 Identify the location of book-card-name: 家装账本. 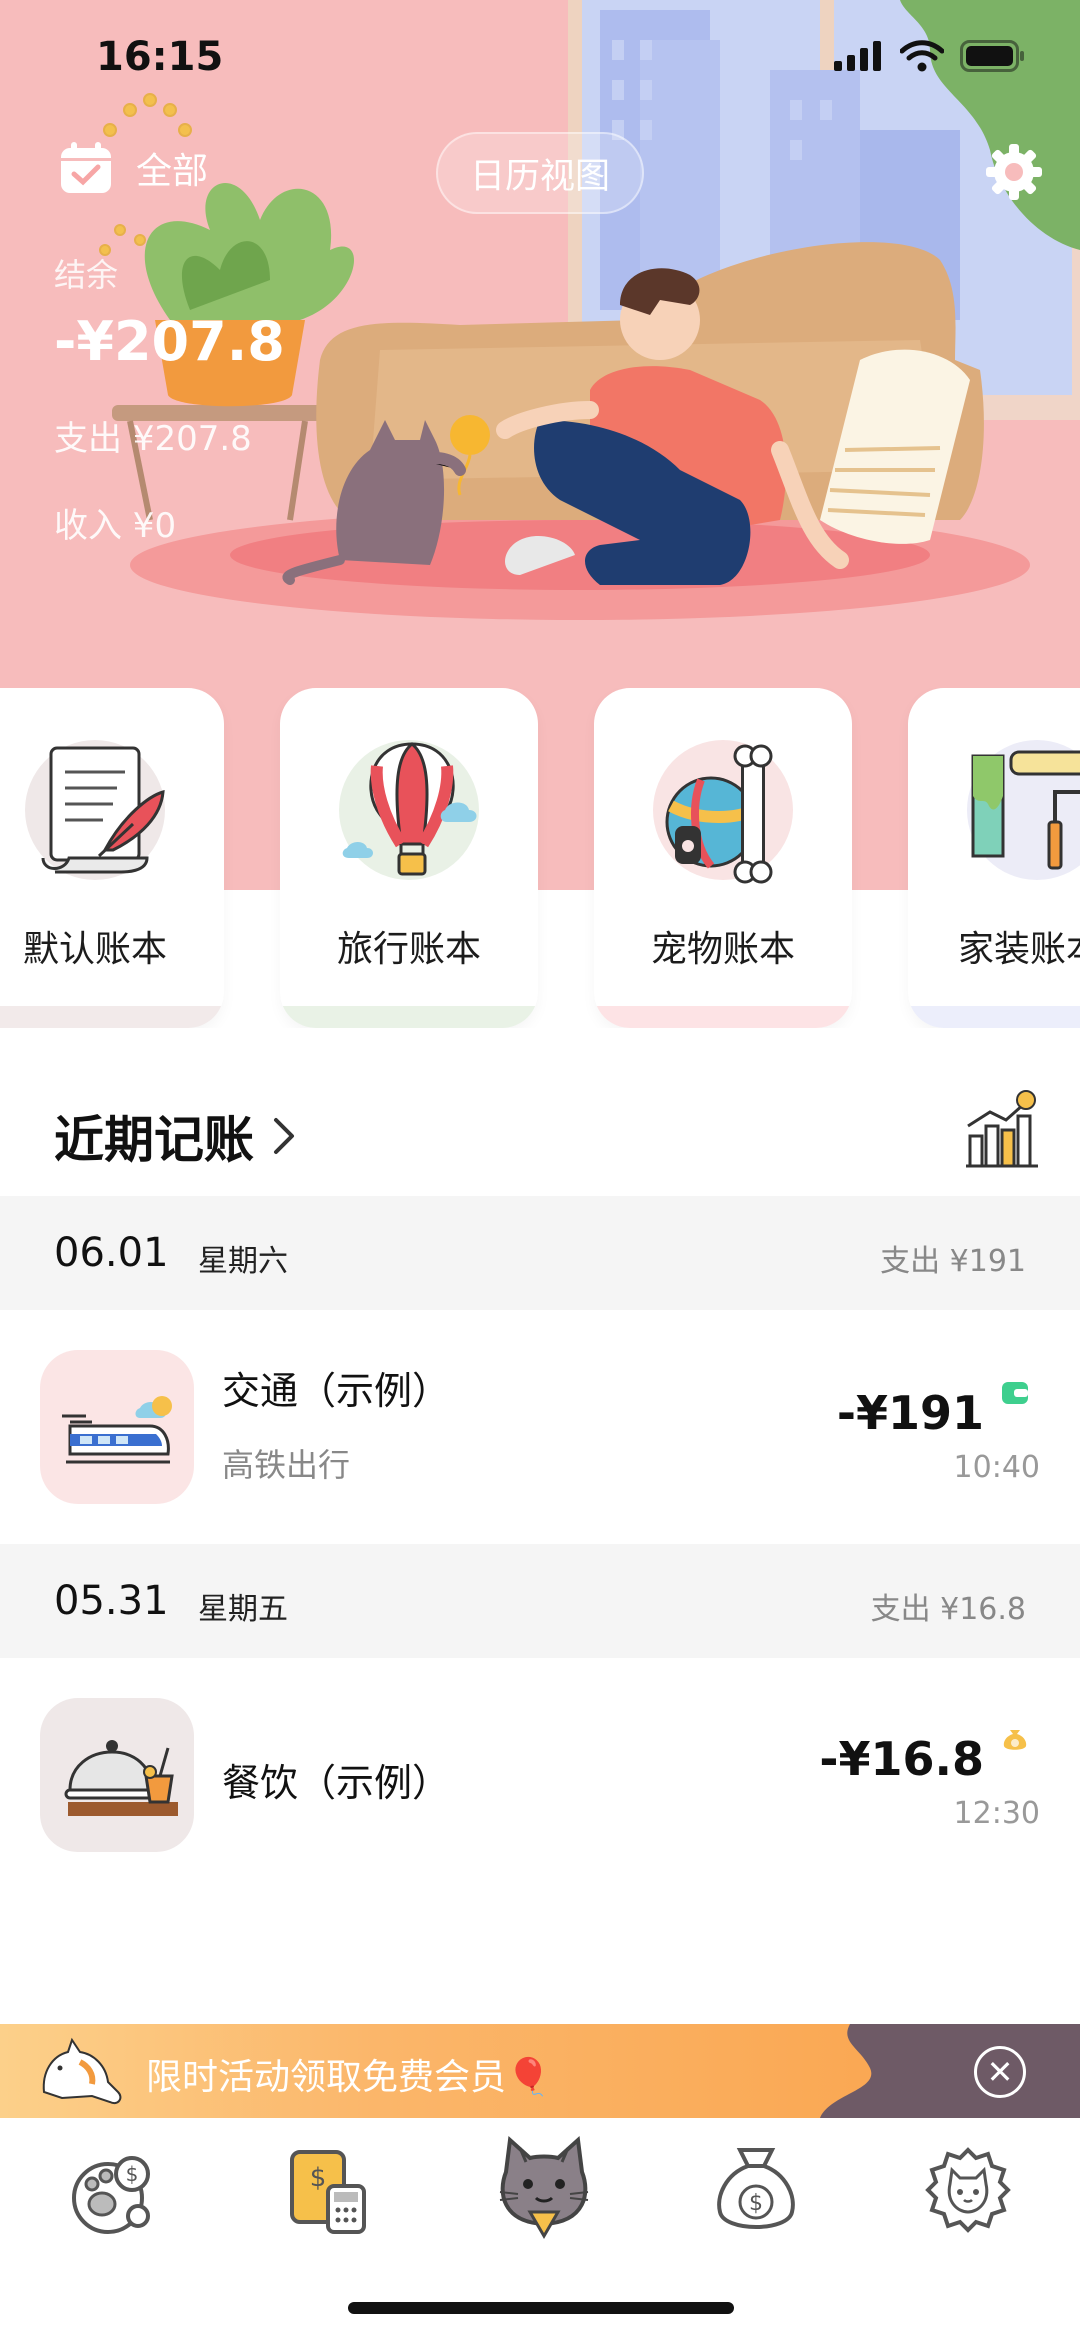
(1019, 949).